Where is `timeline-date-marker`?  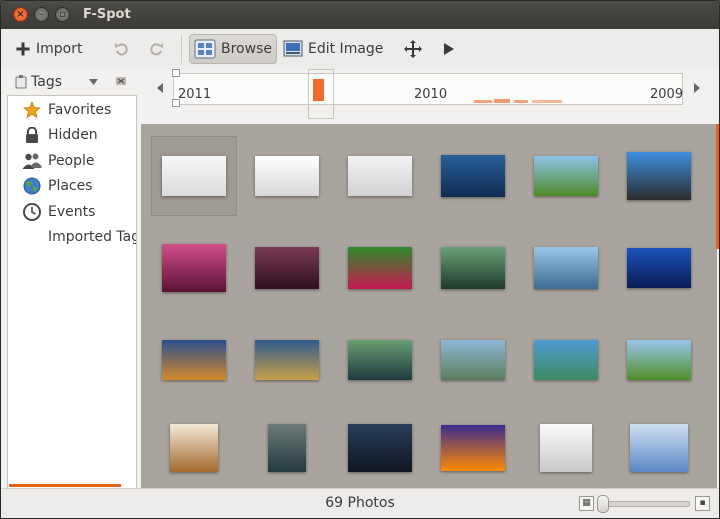 timeline-date-marker is located at coordinates (318, 90).